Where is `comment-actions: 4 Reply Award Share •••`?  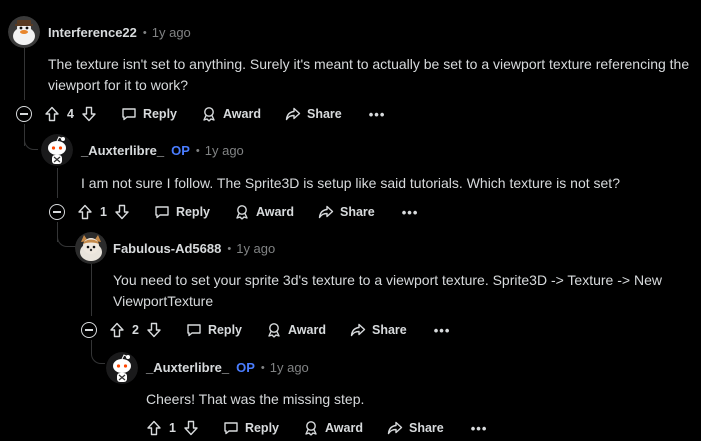 comment-actions: 4 Reply Award Share ••• is located at coordinates (200, 114).